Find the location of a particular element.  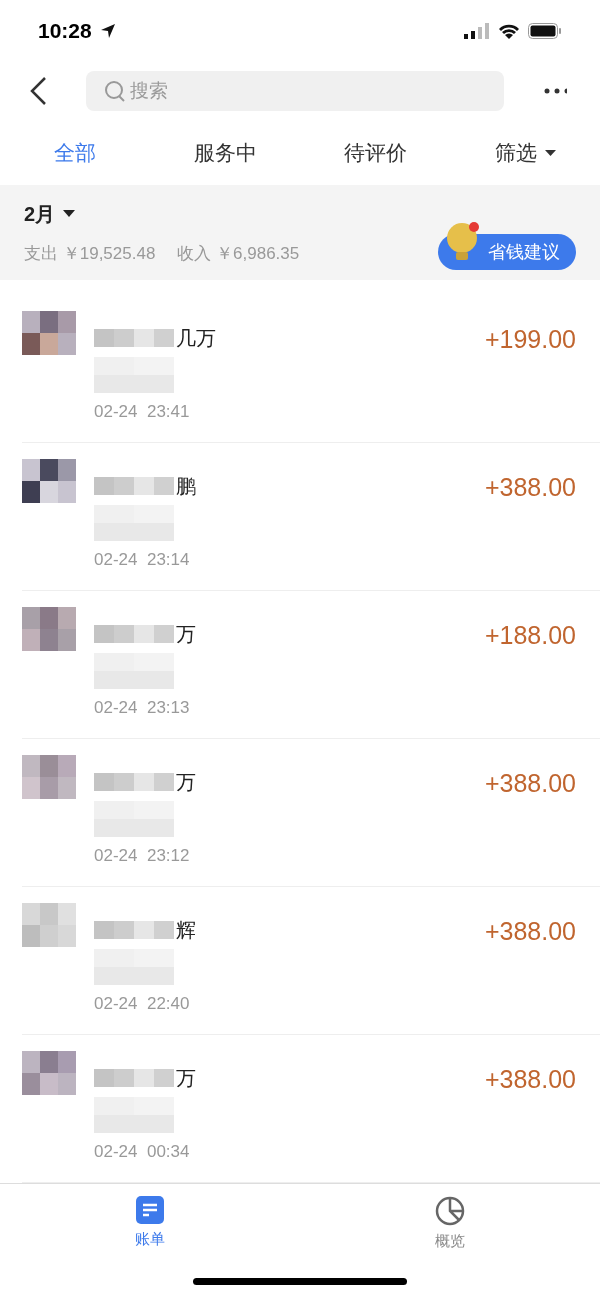

transaction-row: 辉 02-24 22:40 +388.00 is located at coordinates (311, 961).